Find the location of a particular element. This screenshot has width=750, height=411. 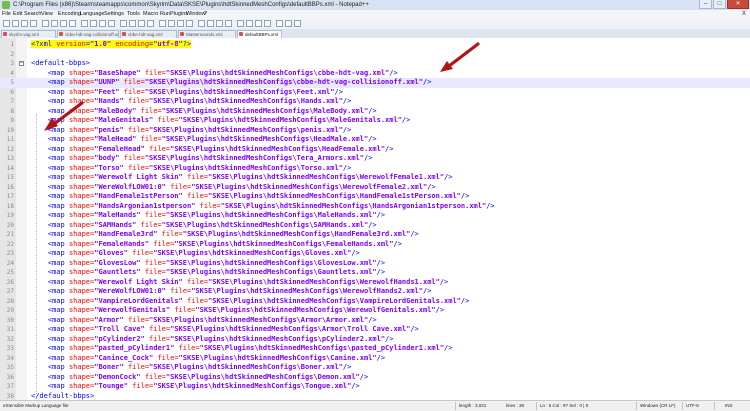

arrow-to-collisionoff is located at coordinates (460, 57).